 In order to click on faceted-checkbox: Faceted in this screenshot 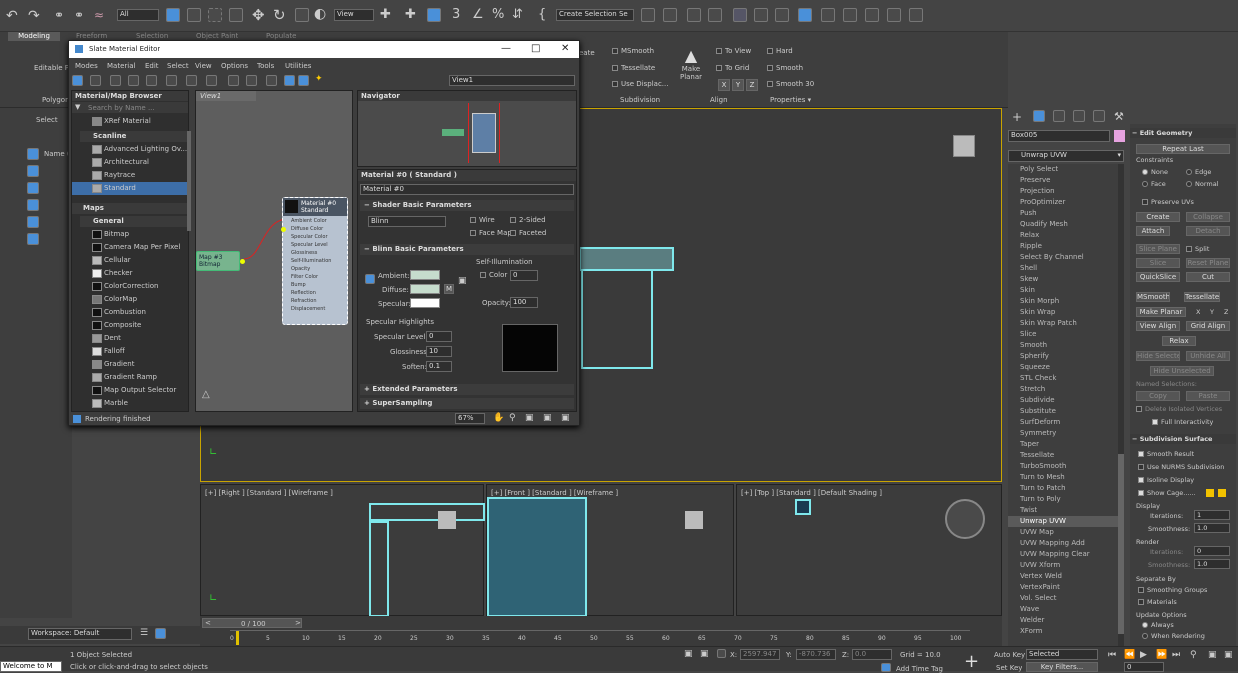, I will do `click(528, 233)`.